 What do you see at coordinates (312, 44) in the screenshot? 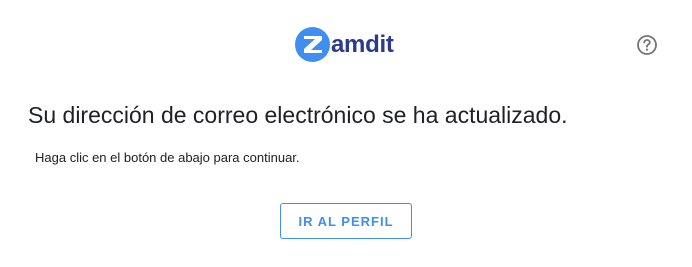
I see `zamdit-z-logo-icon` at bounding box center [312, 44].